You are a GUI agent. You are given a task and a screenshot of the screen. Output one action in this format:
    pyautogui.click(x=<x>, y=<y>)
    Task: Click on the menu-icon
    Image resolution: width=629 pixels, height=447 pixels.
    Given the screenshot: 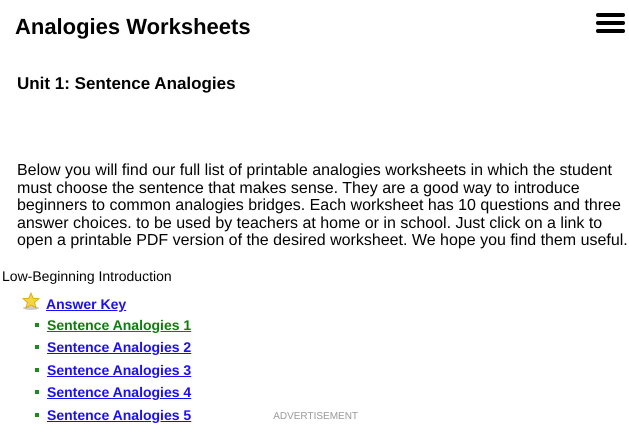 What is the action you would take?
    pyautogui.click(x=610, y=23)
    